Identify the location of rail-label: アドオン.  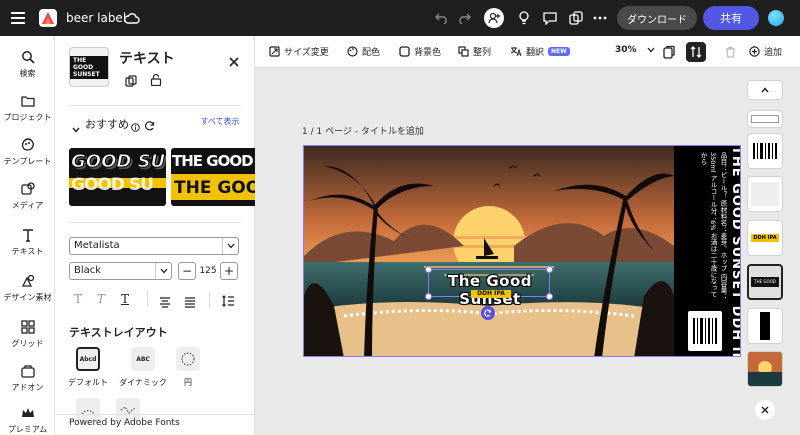
(27, 387).